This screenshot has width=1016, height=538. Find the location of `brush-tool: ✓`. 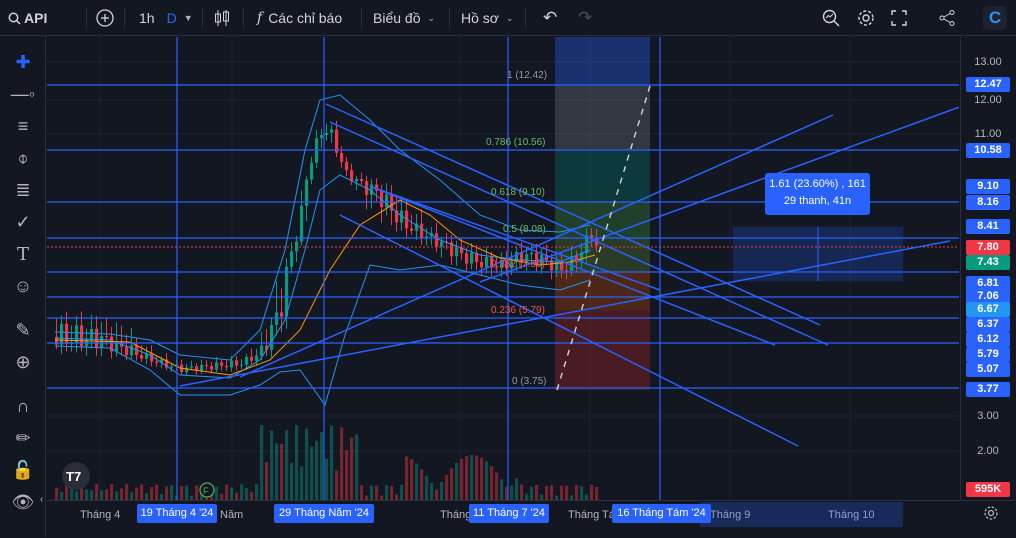

brush-tool: ✓ is located at coordinates (23, 222).